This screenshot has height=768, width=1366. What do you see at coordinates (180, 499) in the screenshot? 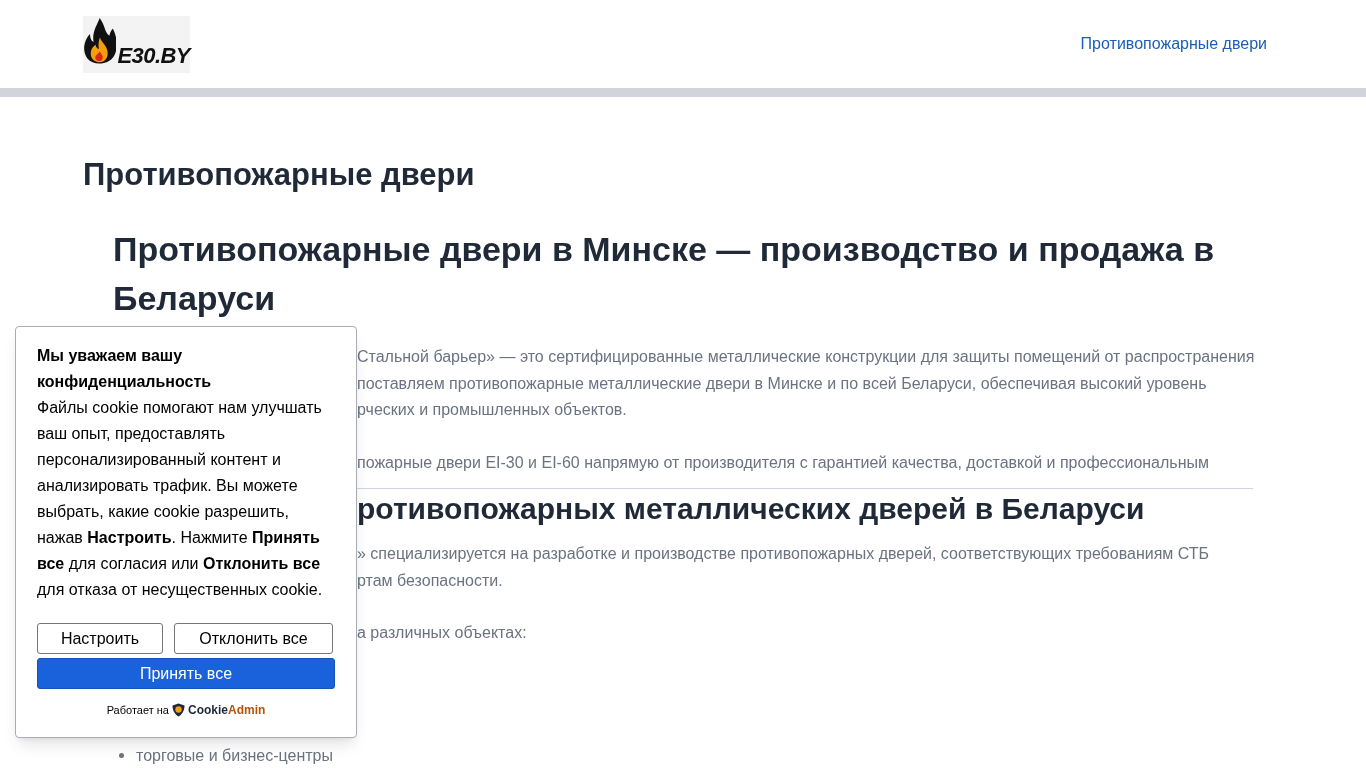
I see `banner-text: Файлы cookie помогают нам улучшать ваш опыт, предоставлять персонализированный контент и анализировать трафик. Вы можете выбрать, какие cookie разрешить, нажав Настроить. Нажмите Принять все для согласия или Отклонить все для отказа от несущественных cookie.` at bounding box center [180, 499].